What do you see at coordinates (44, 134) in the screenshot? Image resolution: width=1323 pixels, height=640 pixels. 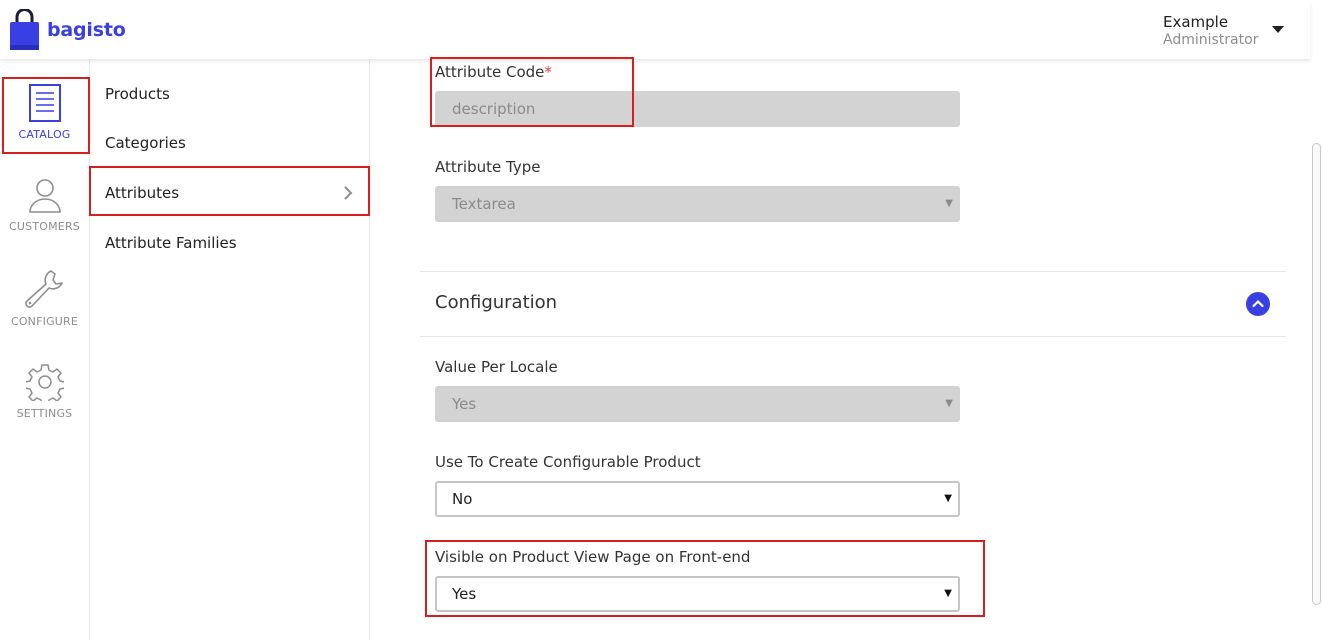 I see `nav-label-catalog: CATALOG` at bounding box center [44, 134].